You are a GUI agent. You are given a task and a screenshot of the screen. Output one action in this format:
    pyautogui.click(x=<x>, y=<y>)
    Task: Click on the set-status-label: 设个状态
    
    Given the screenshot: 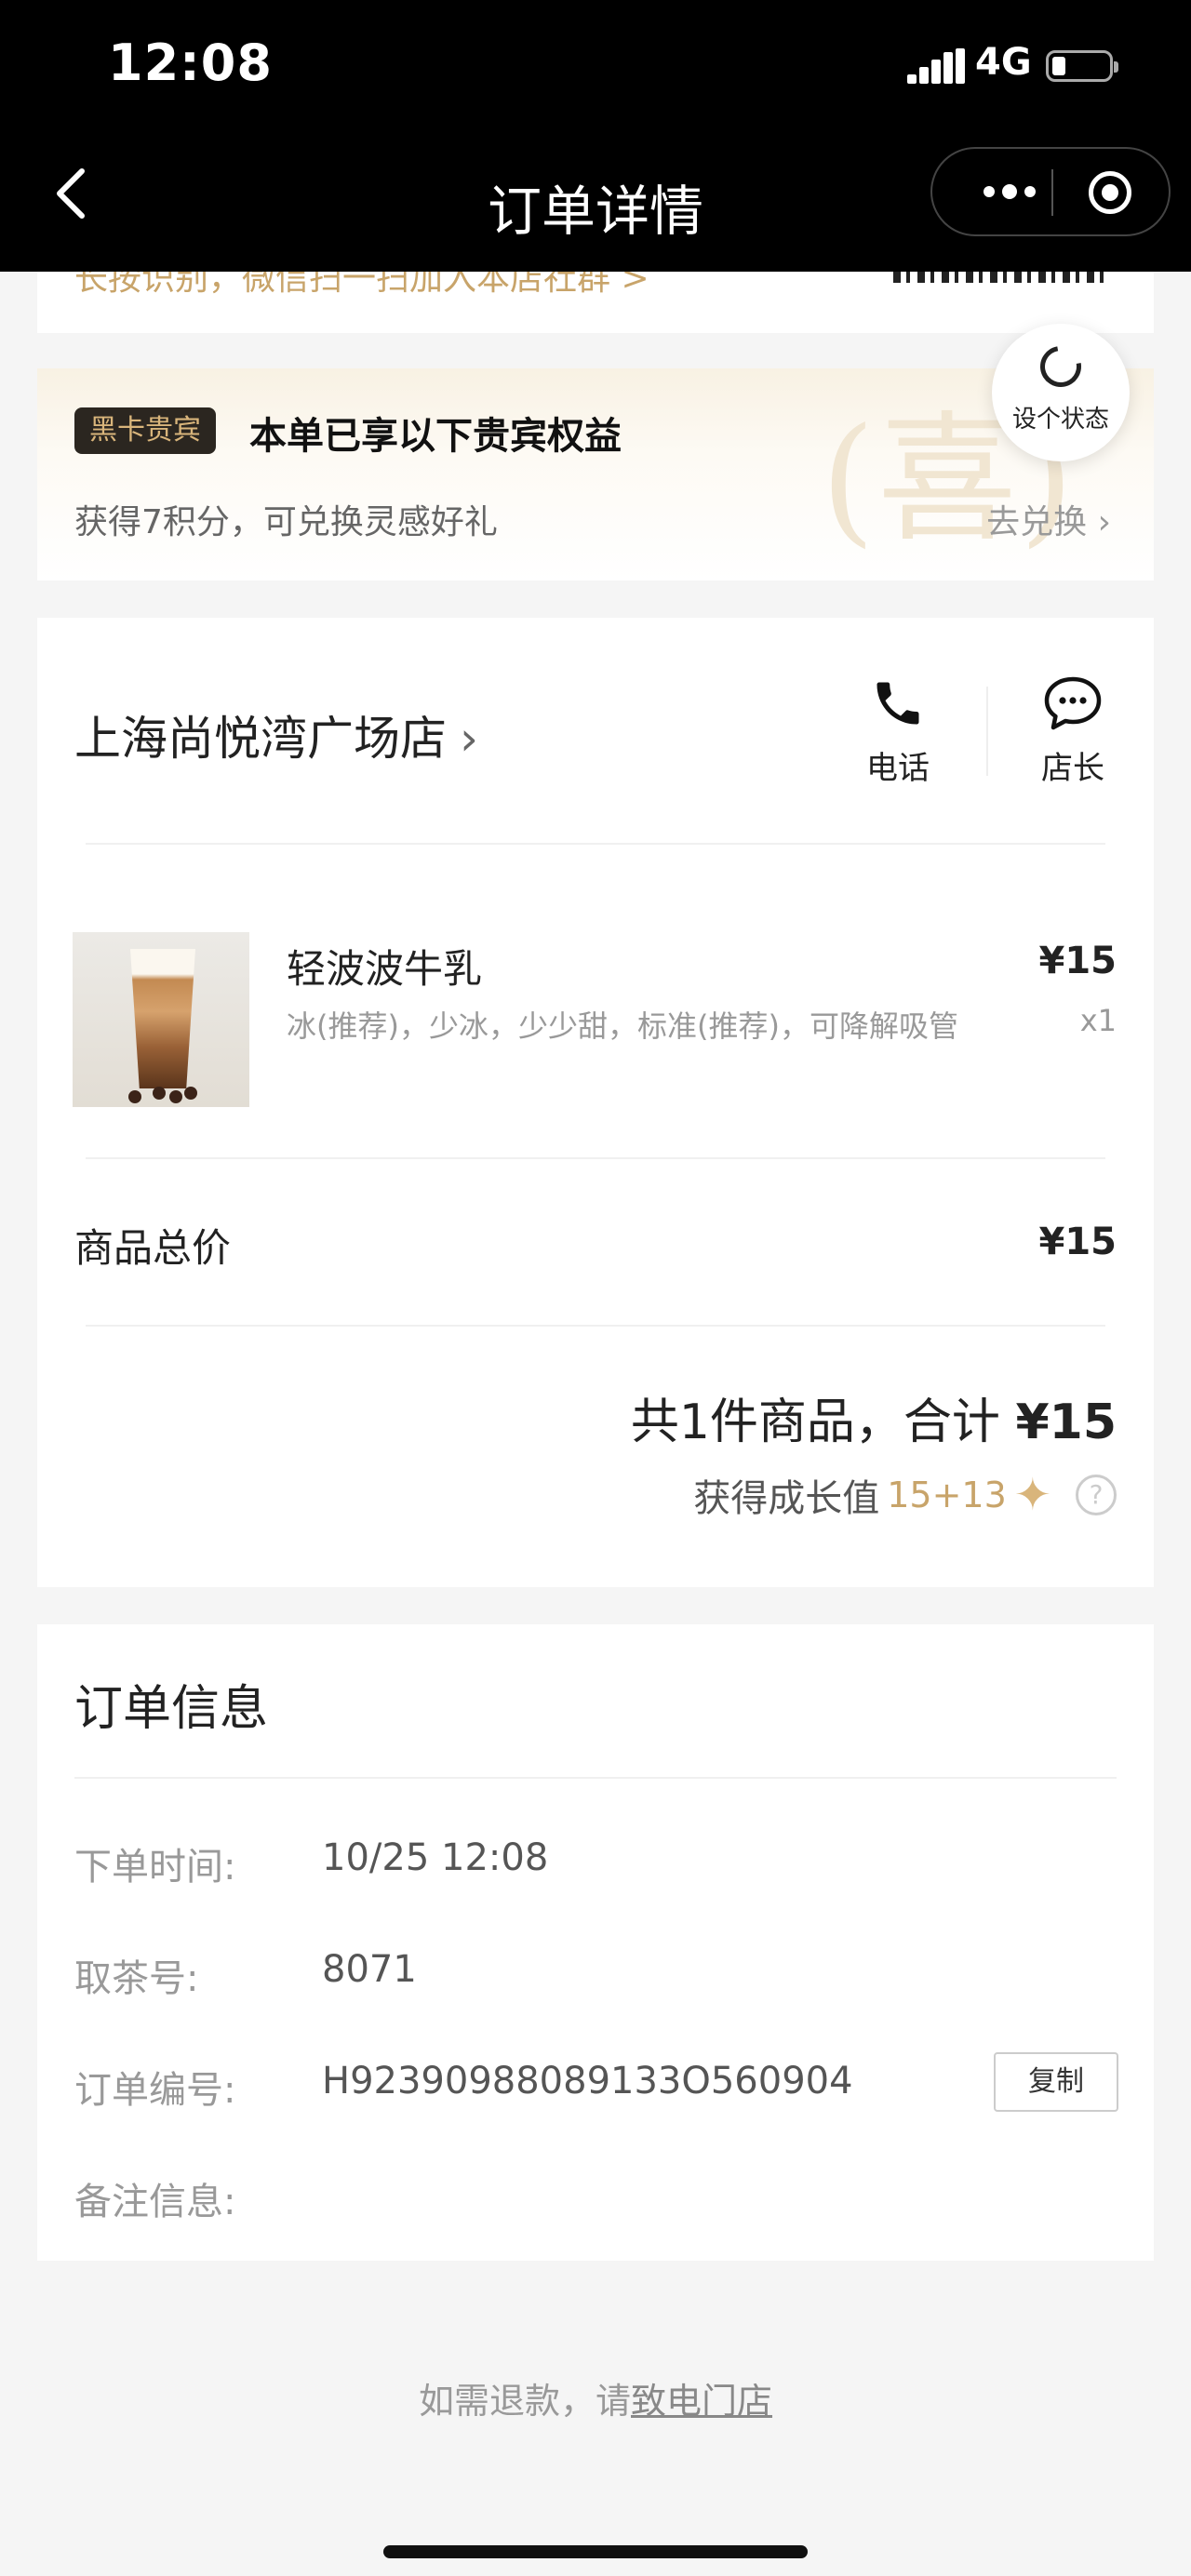 What is the action you would take?
    pyautogui.click(x=1060, y=420)
    